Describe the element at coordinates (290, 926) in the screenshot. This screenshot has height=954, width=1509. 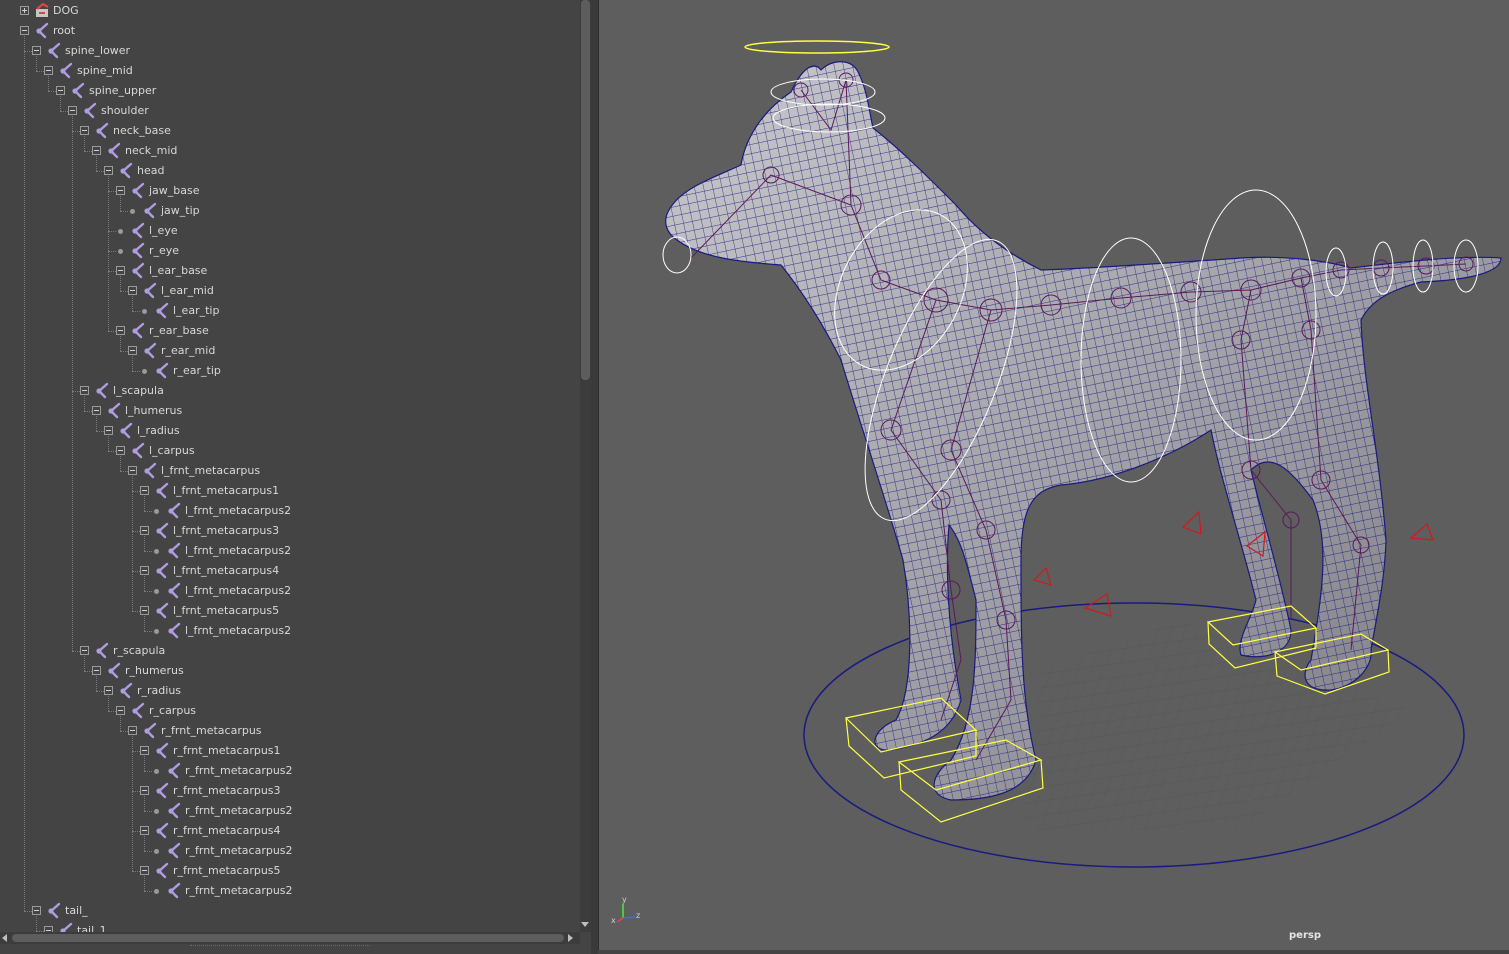
I see `outliner-item: tail_1` at that location.